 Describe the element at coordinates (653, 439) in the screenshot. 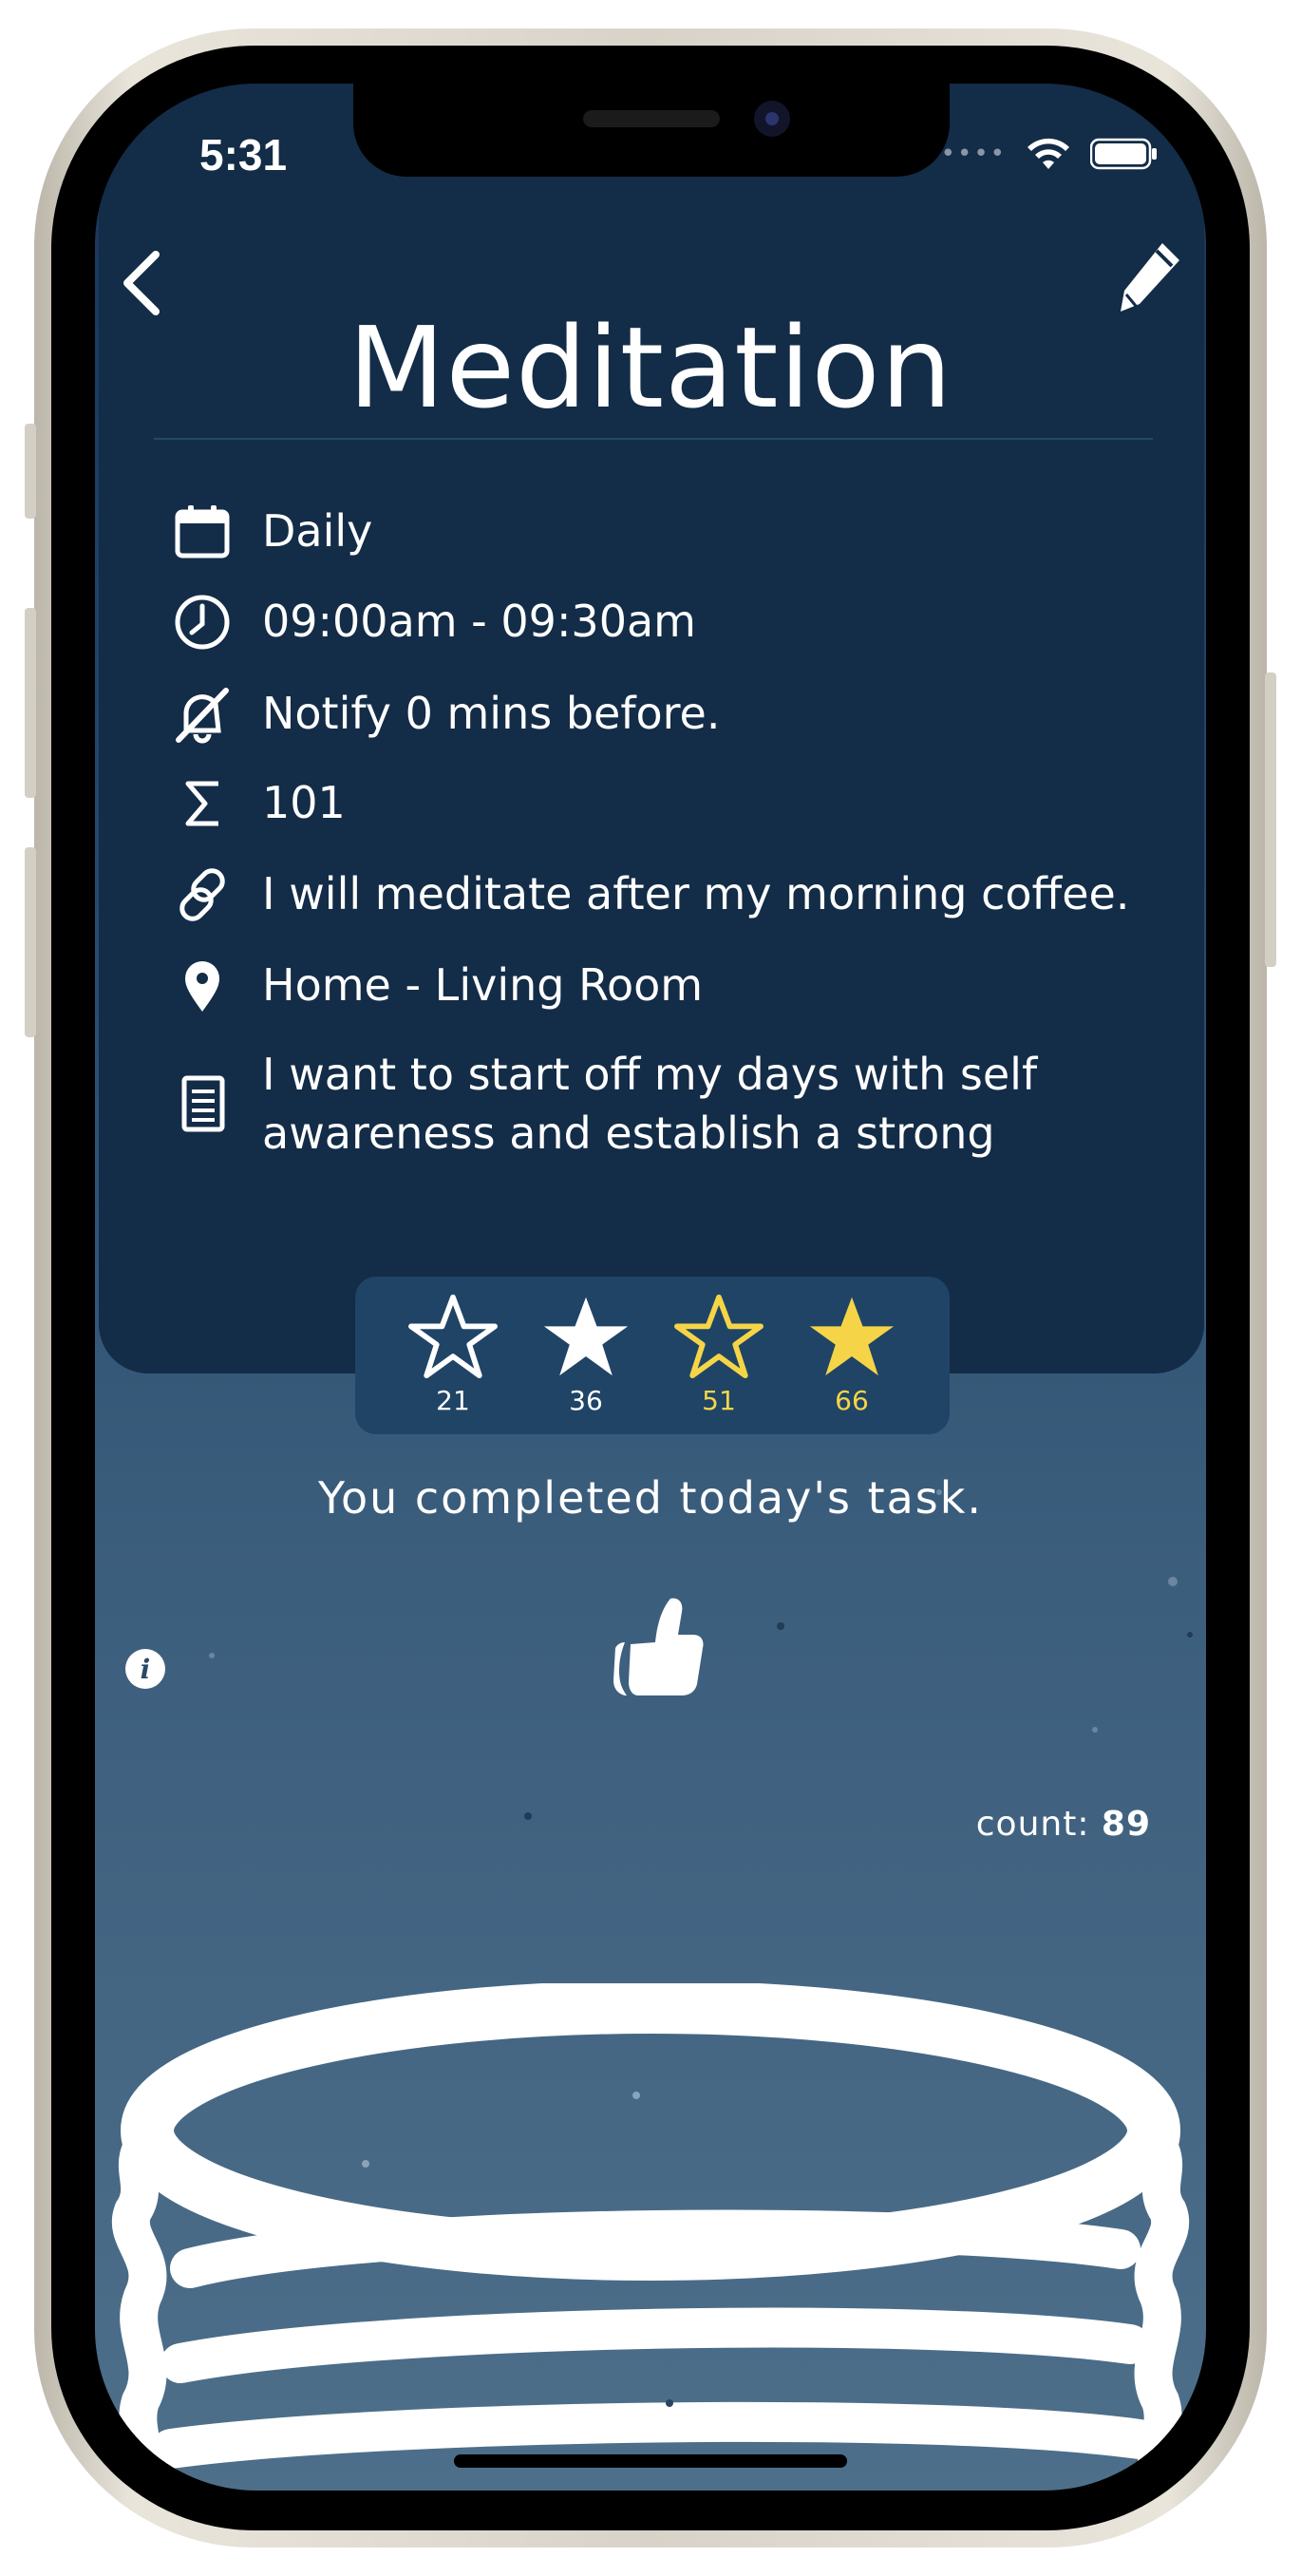

I see `title-divider` at that location.